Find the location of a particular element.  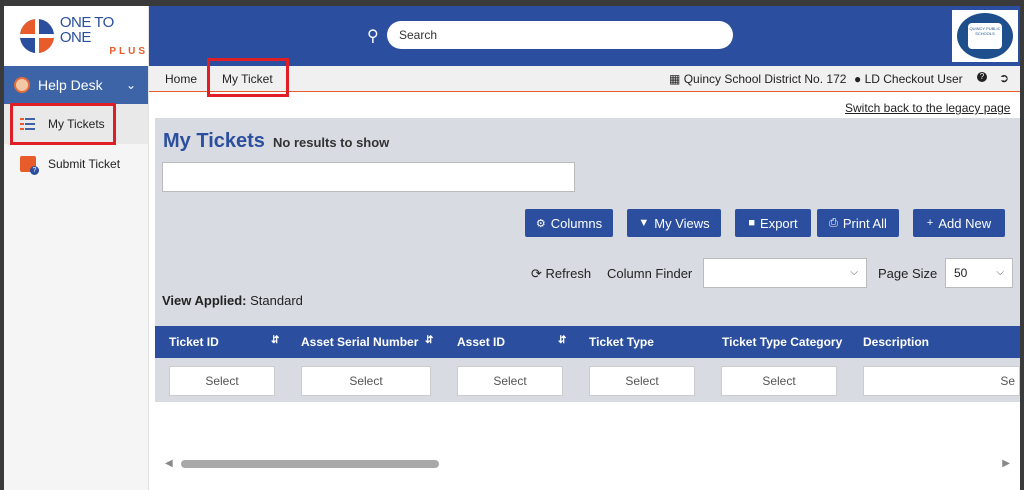

scrollbar-thumb is located at coordinates (310, 464).